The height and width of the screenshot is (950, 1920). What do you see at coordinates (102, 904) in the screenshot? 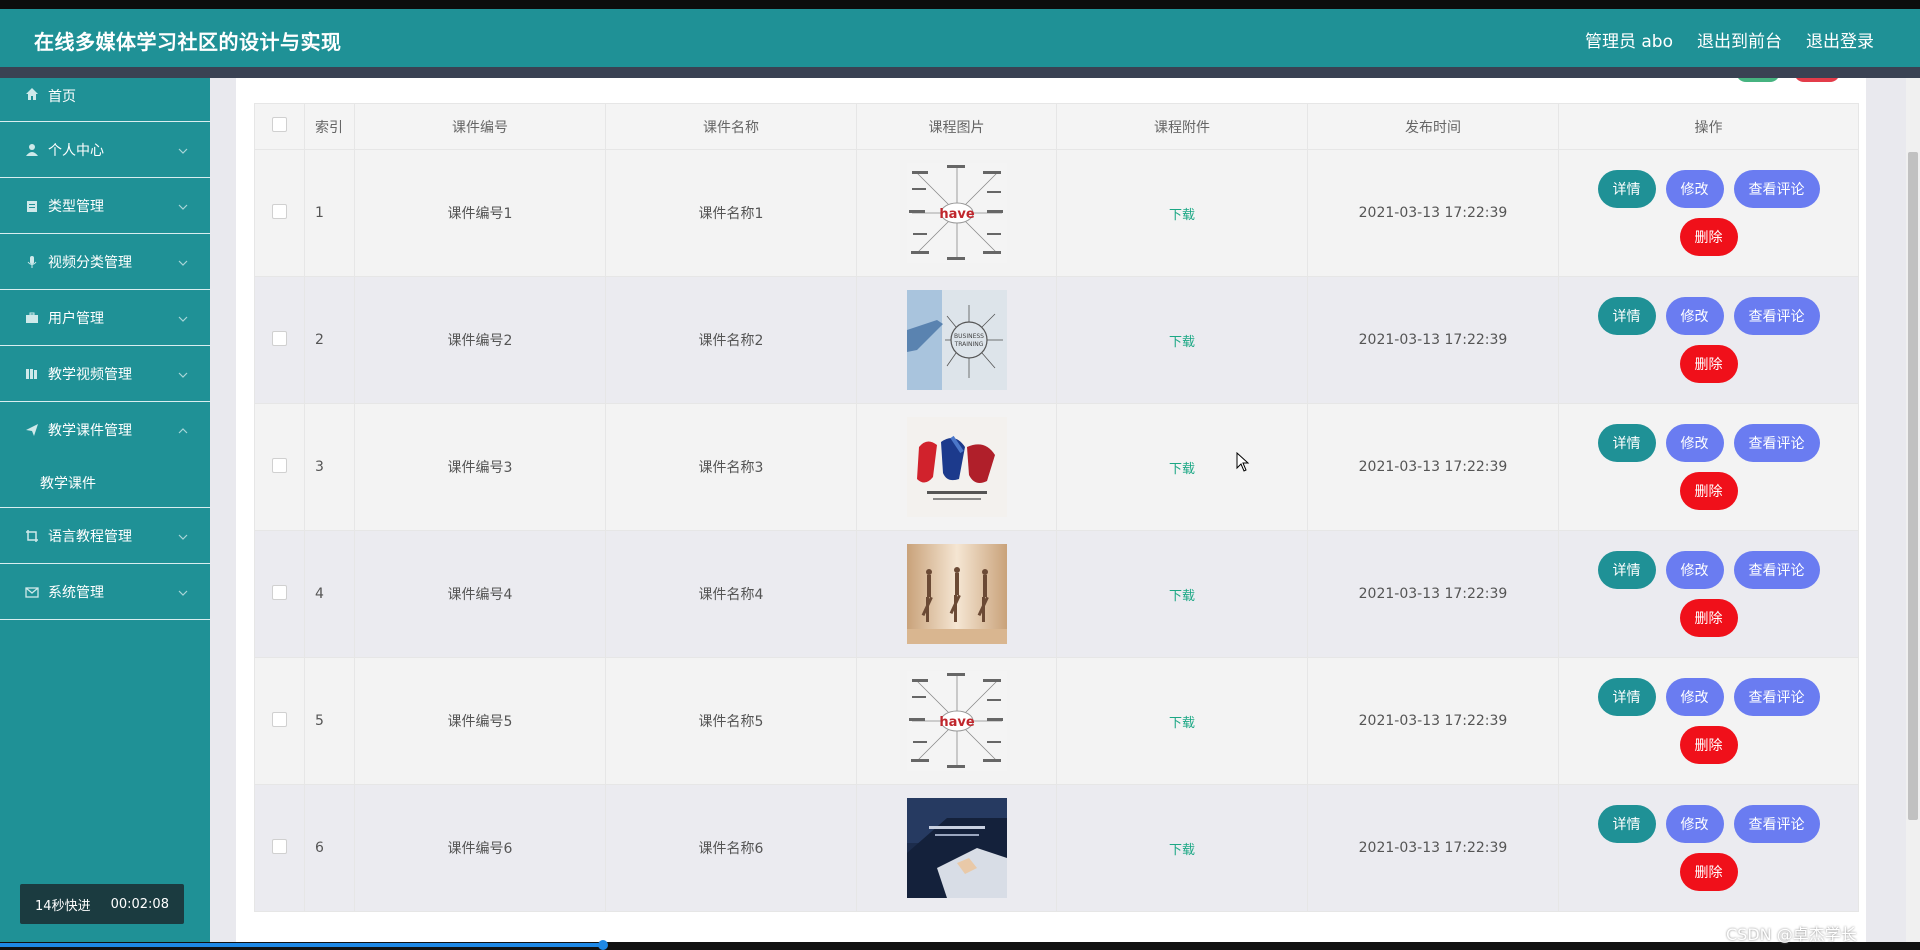
I see `video-fast-forward-timer: 14秒快进 00:02:08` at bounding box center [102, 904].